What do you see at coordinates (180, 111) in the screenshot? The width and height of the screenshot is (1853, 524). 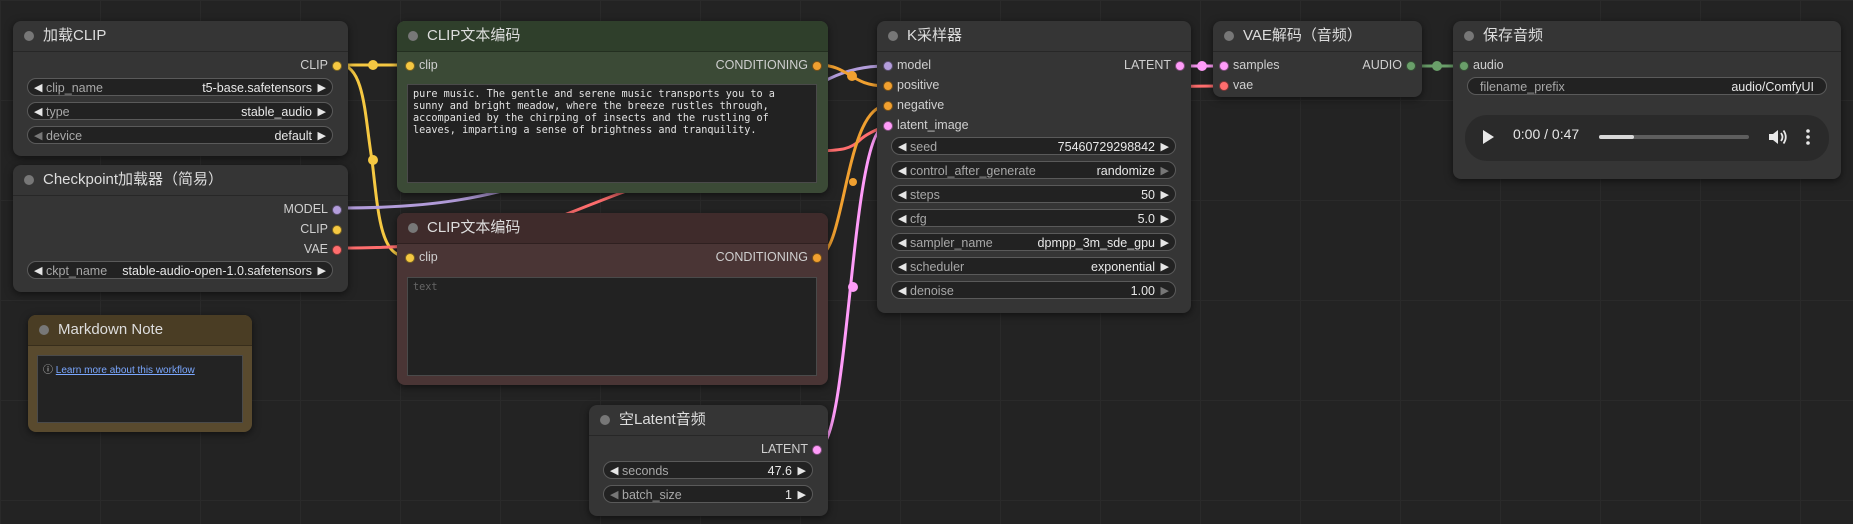 I see `widget-type: ◀ type stable_audio ▶` at bounding box center [180, 111].